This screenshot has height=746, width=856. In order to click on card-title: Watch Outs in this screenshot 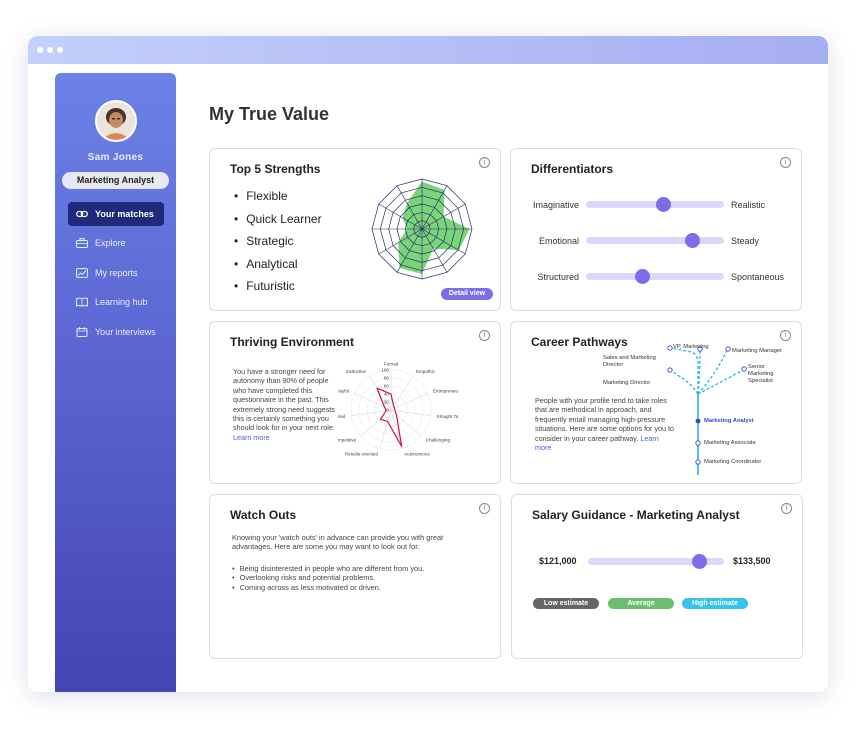, I will do `click(263, 515)`.